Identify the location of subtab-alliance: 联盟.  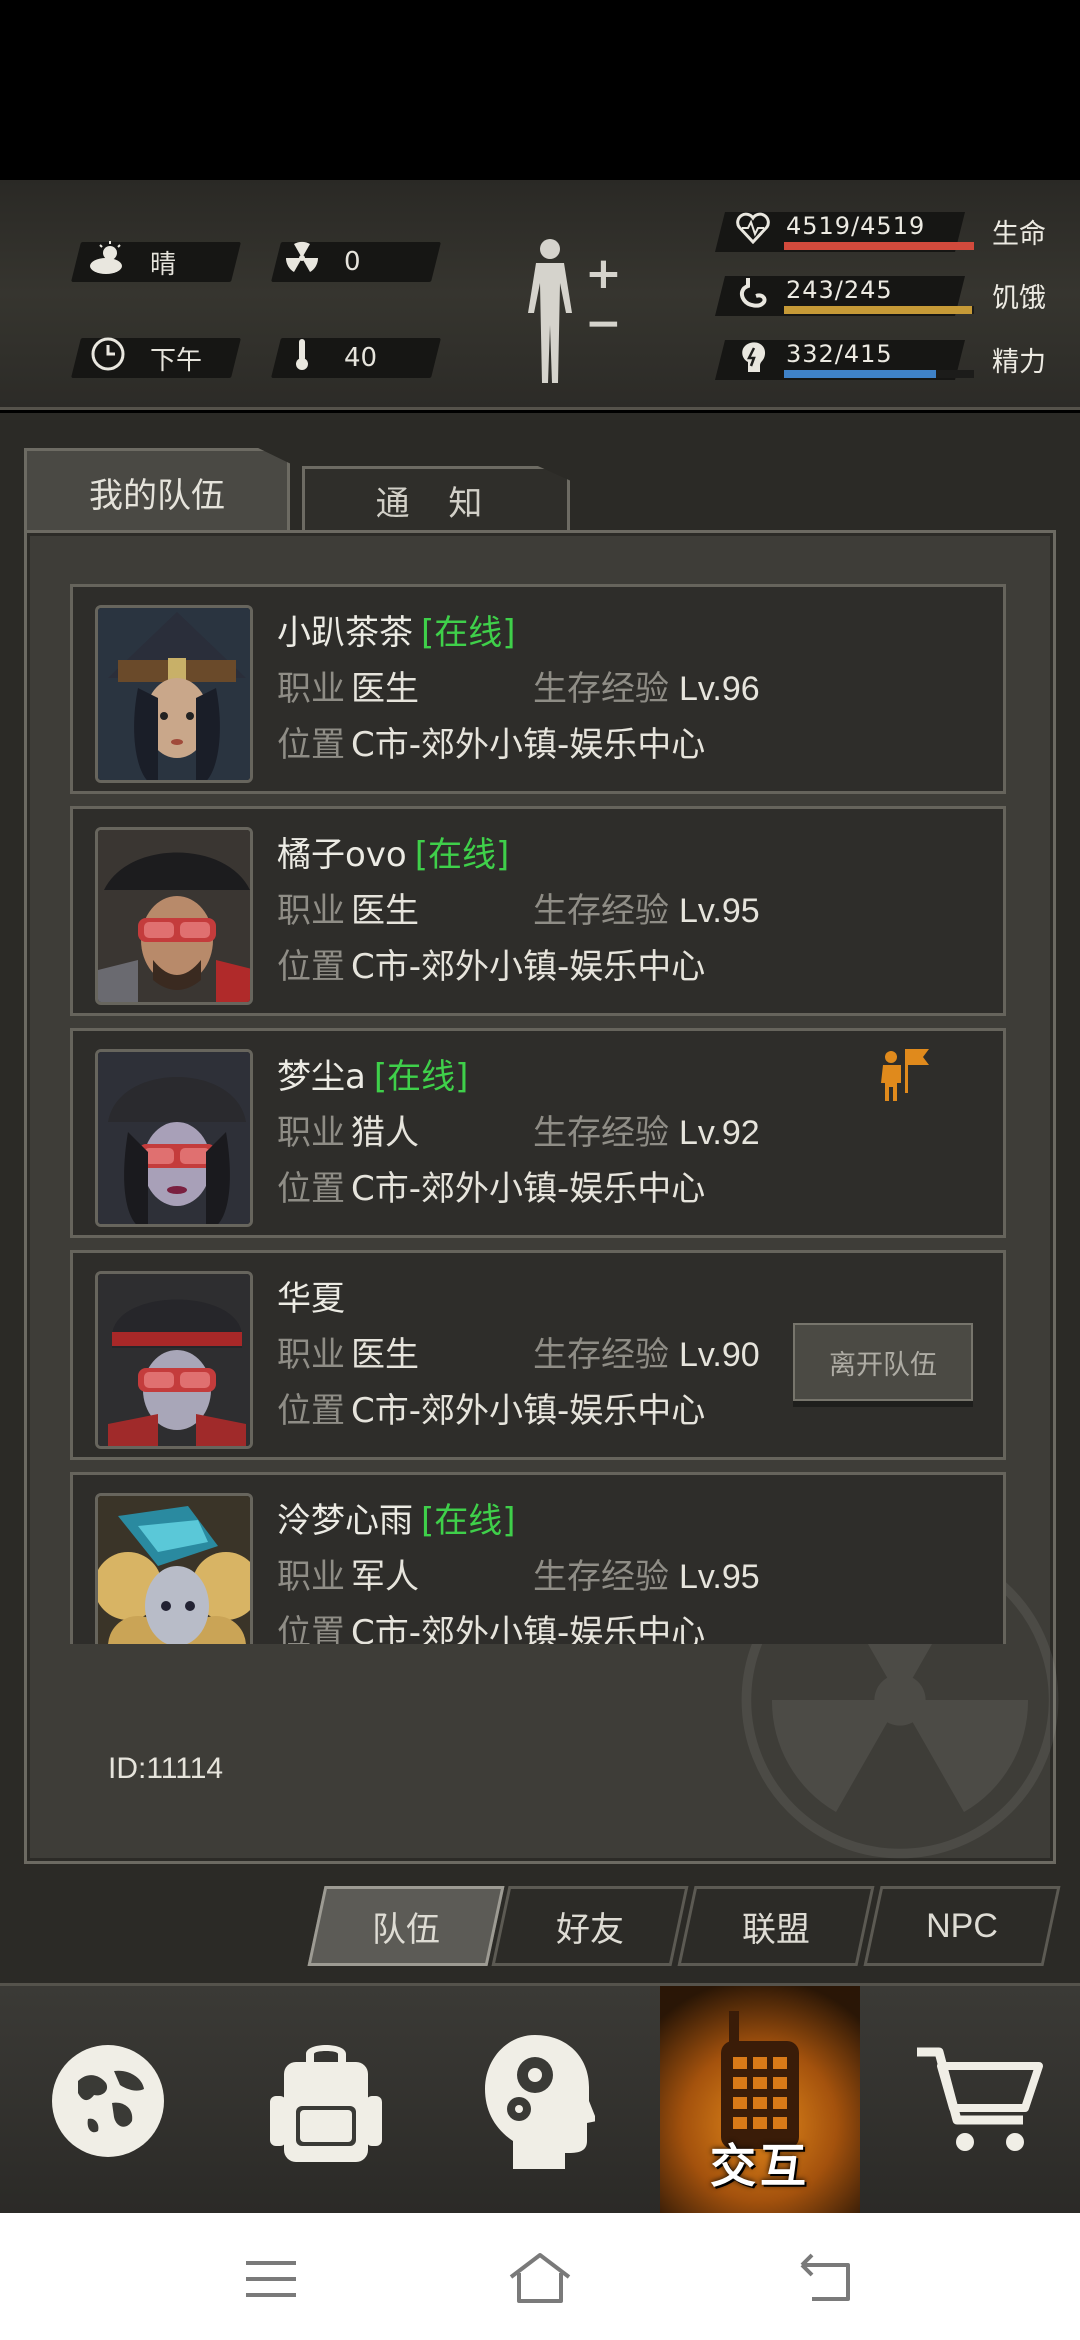
(776, 1926).